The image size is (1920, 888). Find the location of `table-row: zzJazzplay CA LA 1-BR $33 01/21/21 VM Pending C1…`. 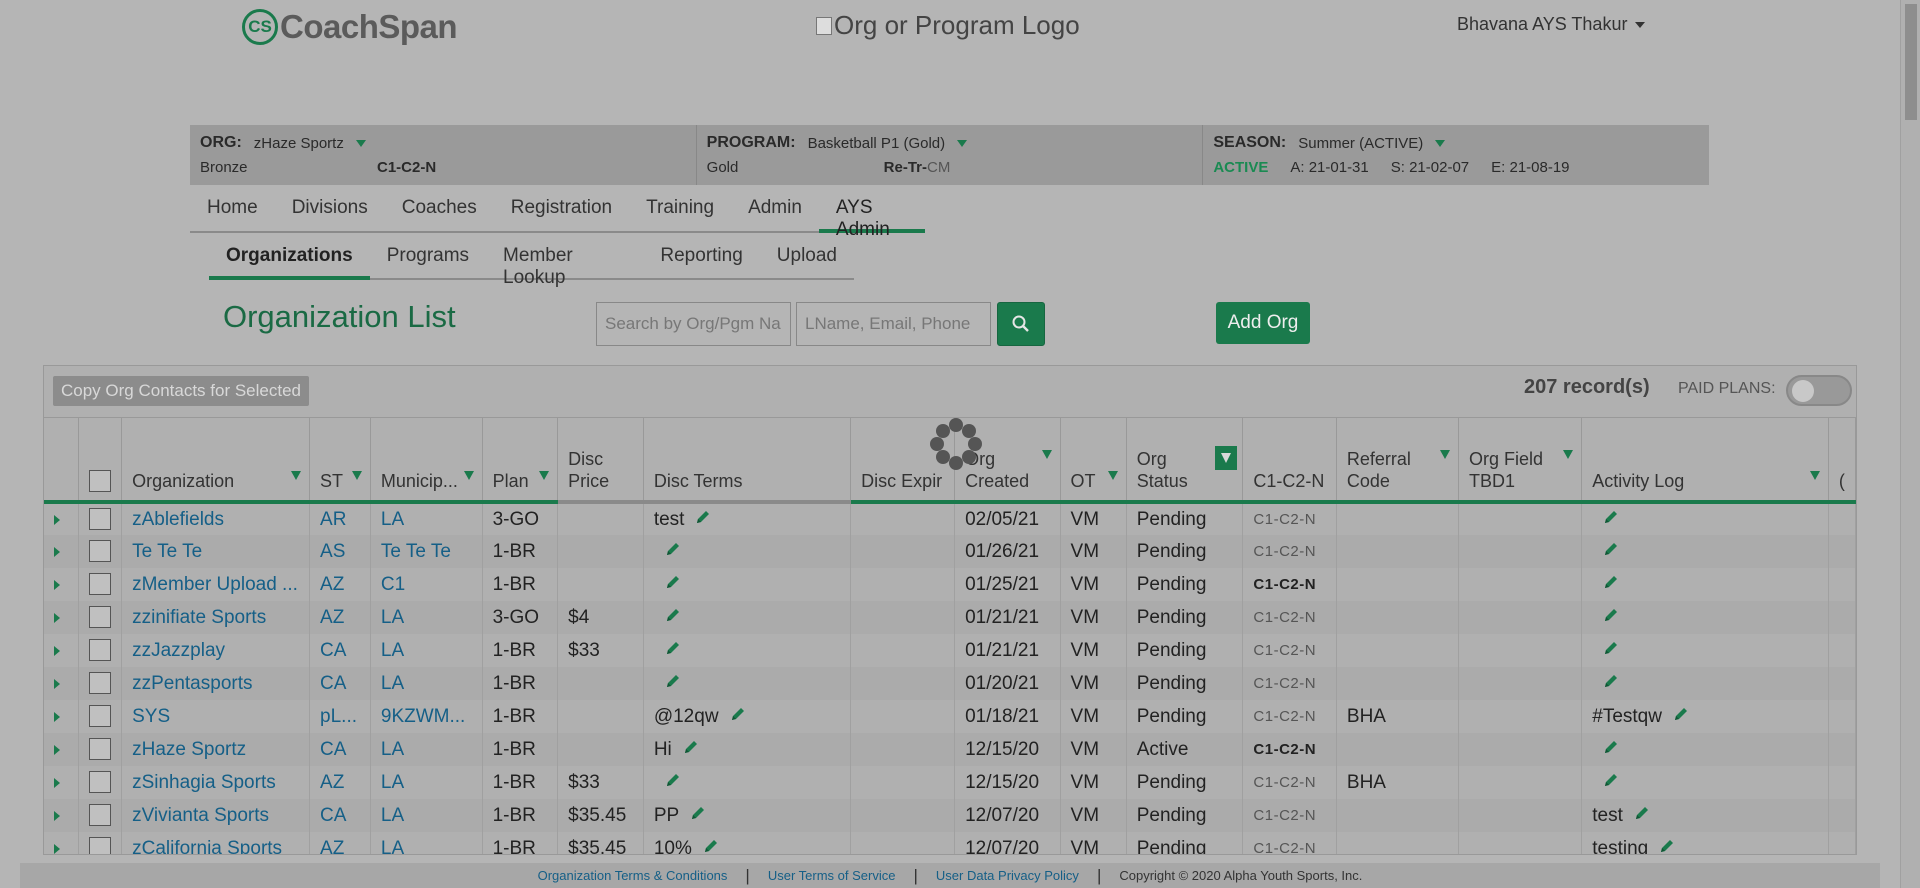

table-row: zzJazzplay CA LA 1-BR $33 01/21/21 VM Pending C1… is located at coordinates (950, 650).